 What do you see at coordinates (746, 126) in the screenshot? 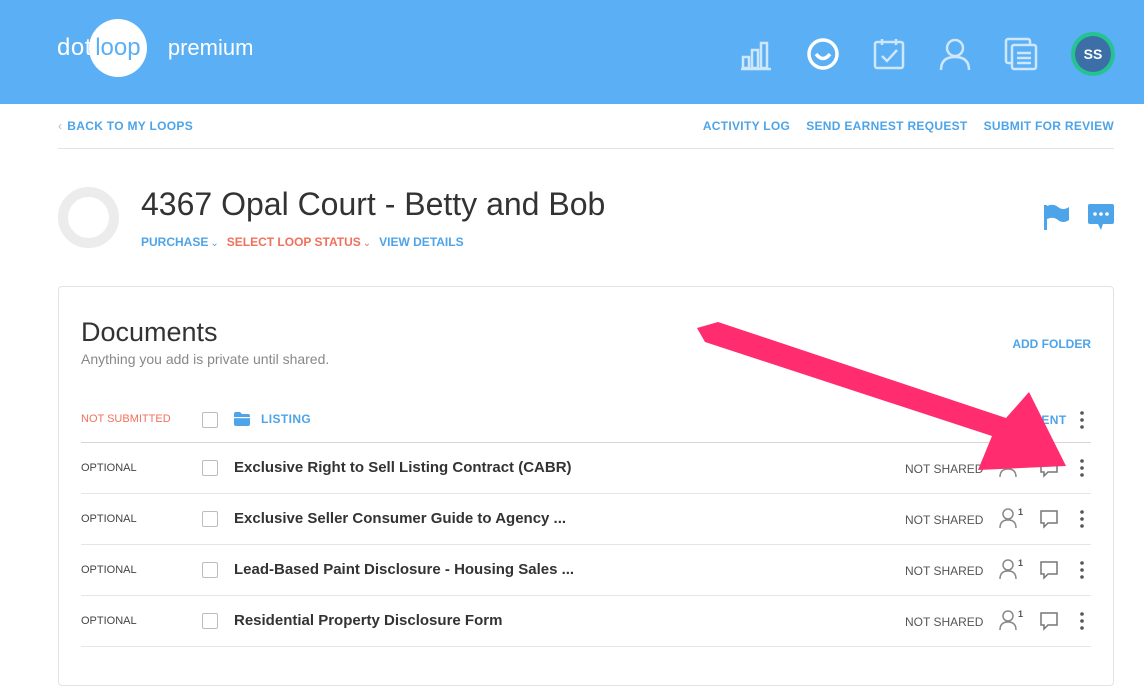
I see `activity-log-link: ACTIVITY LOG` at bounding box center [746, 126].